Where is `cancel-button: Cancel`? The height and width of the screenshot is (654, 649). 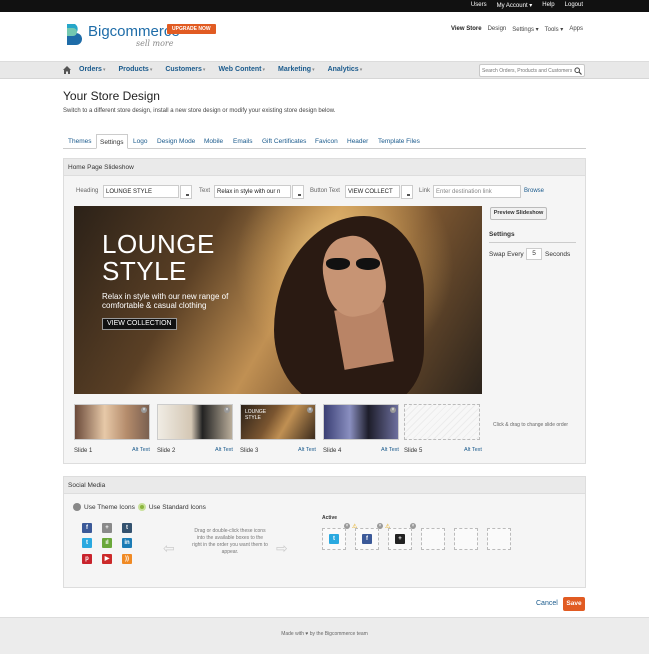
cancel-button: Cancel is located at coordinates (547, 603).